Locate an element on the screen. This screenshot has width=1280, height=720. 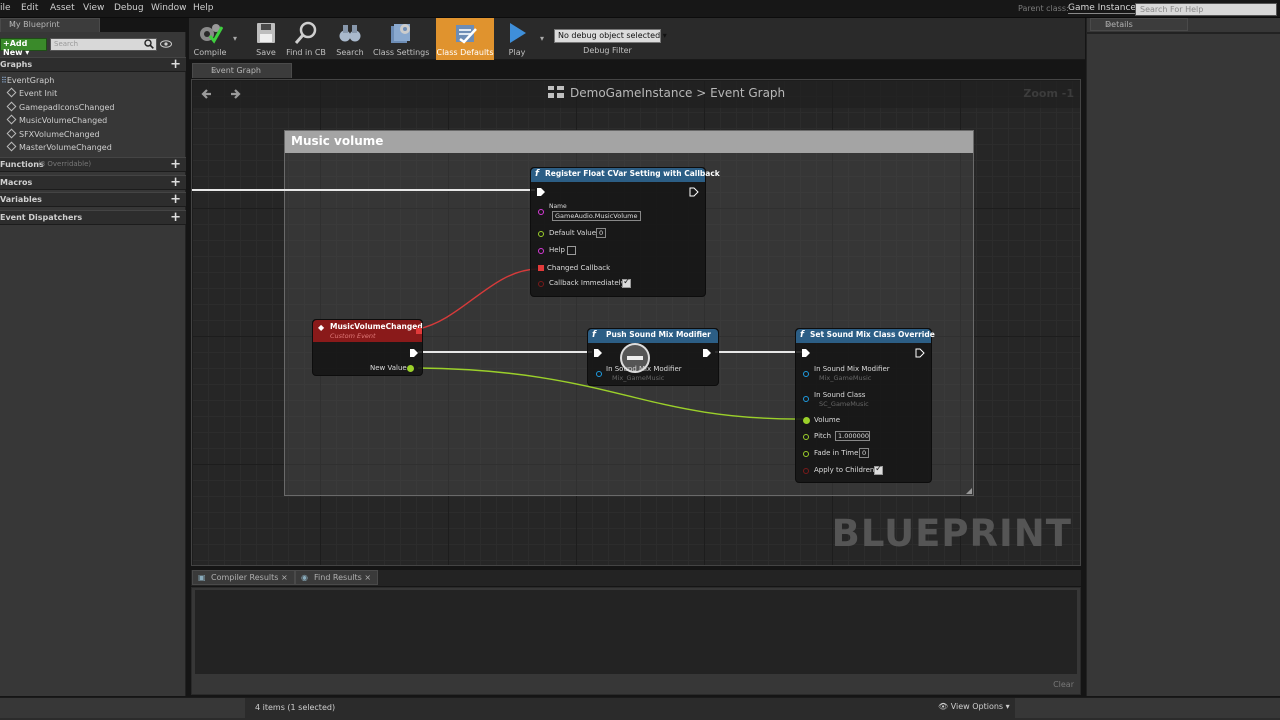
event-dispatchers-section: Event Dispatchers + is located at coordinates (93, 217).